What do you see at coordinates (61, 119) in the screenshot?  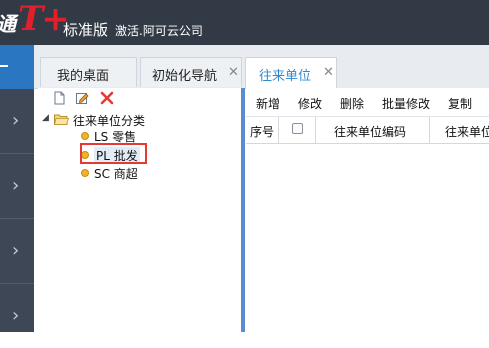 I see `folder-open-icon` at bounding box center [61, 119].